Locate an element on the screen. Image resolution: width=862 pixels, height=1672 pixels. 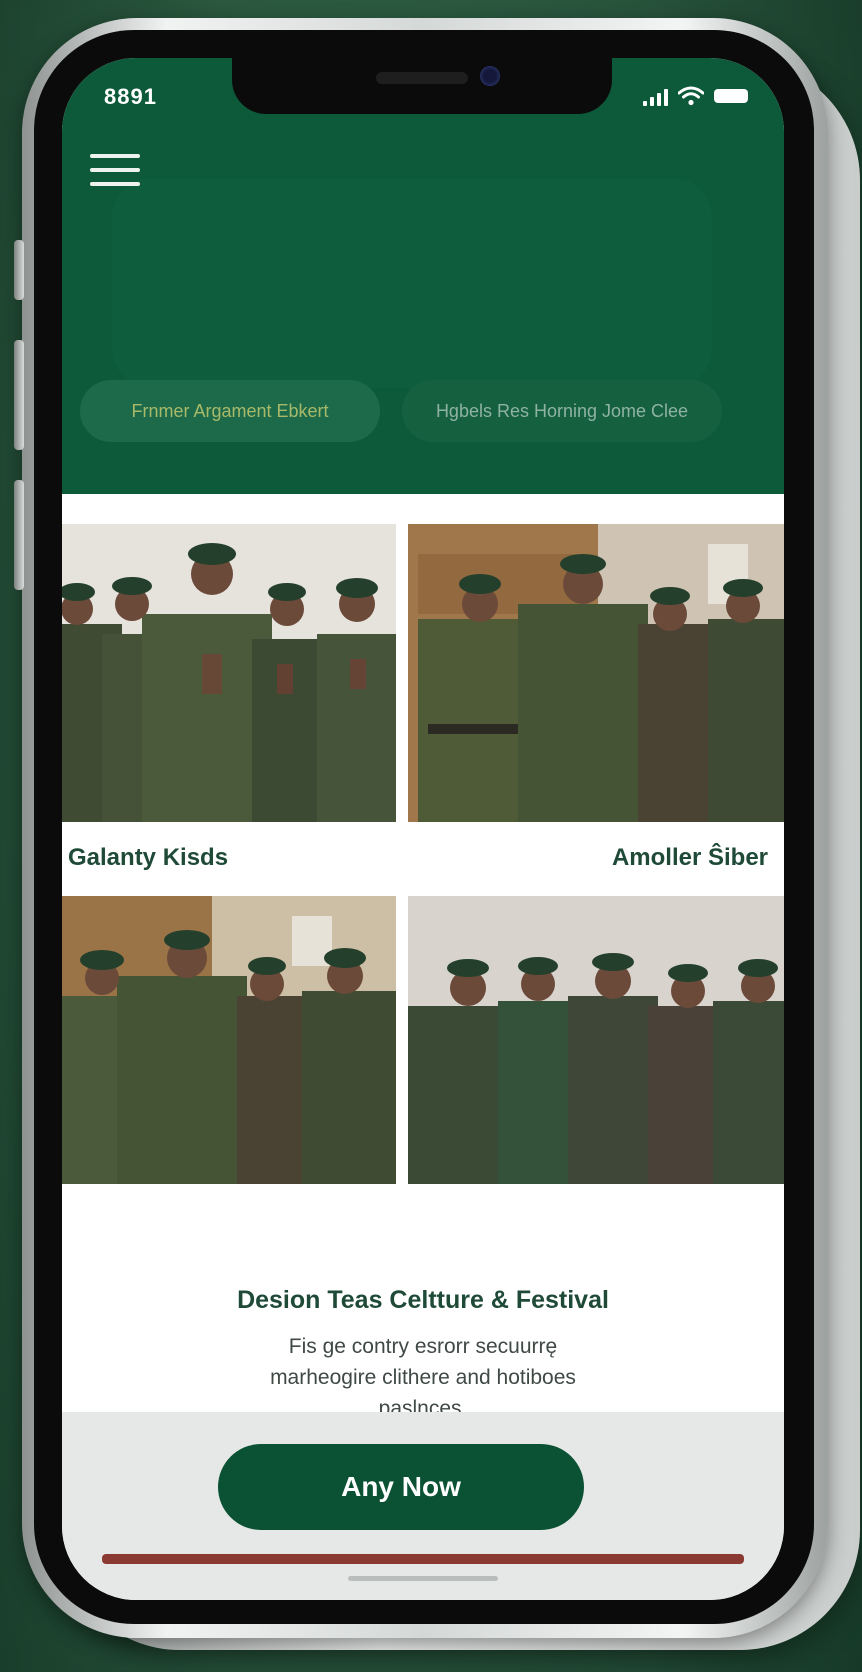
feature-title: Desion Teas Celtture & Festival is located at coordinates (423, 1300).